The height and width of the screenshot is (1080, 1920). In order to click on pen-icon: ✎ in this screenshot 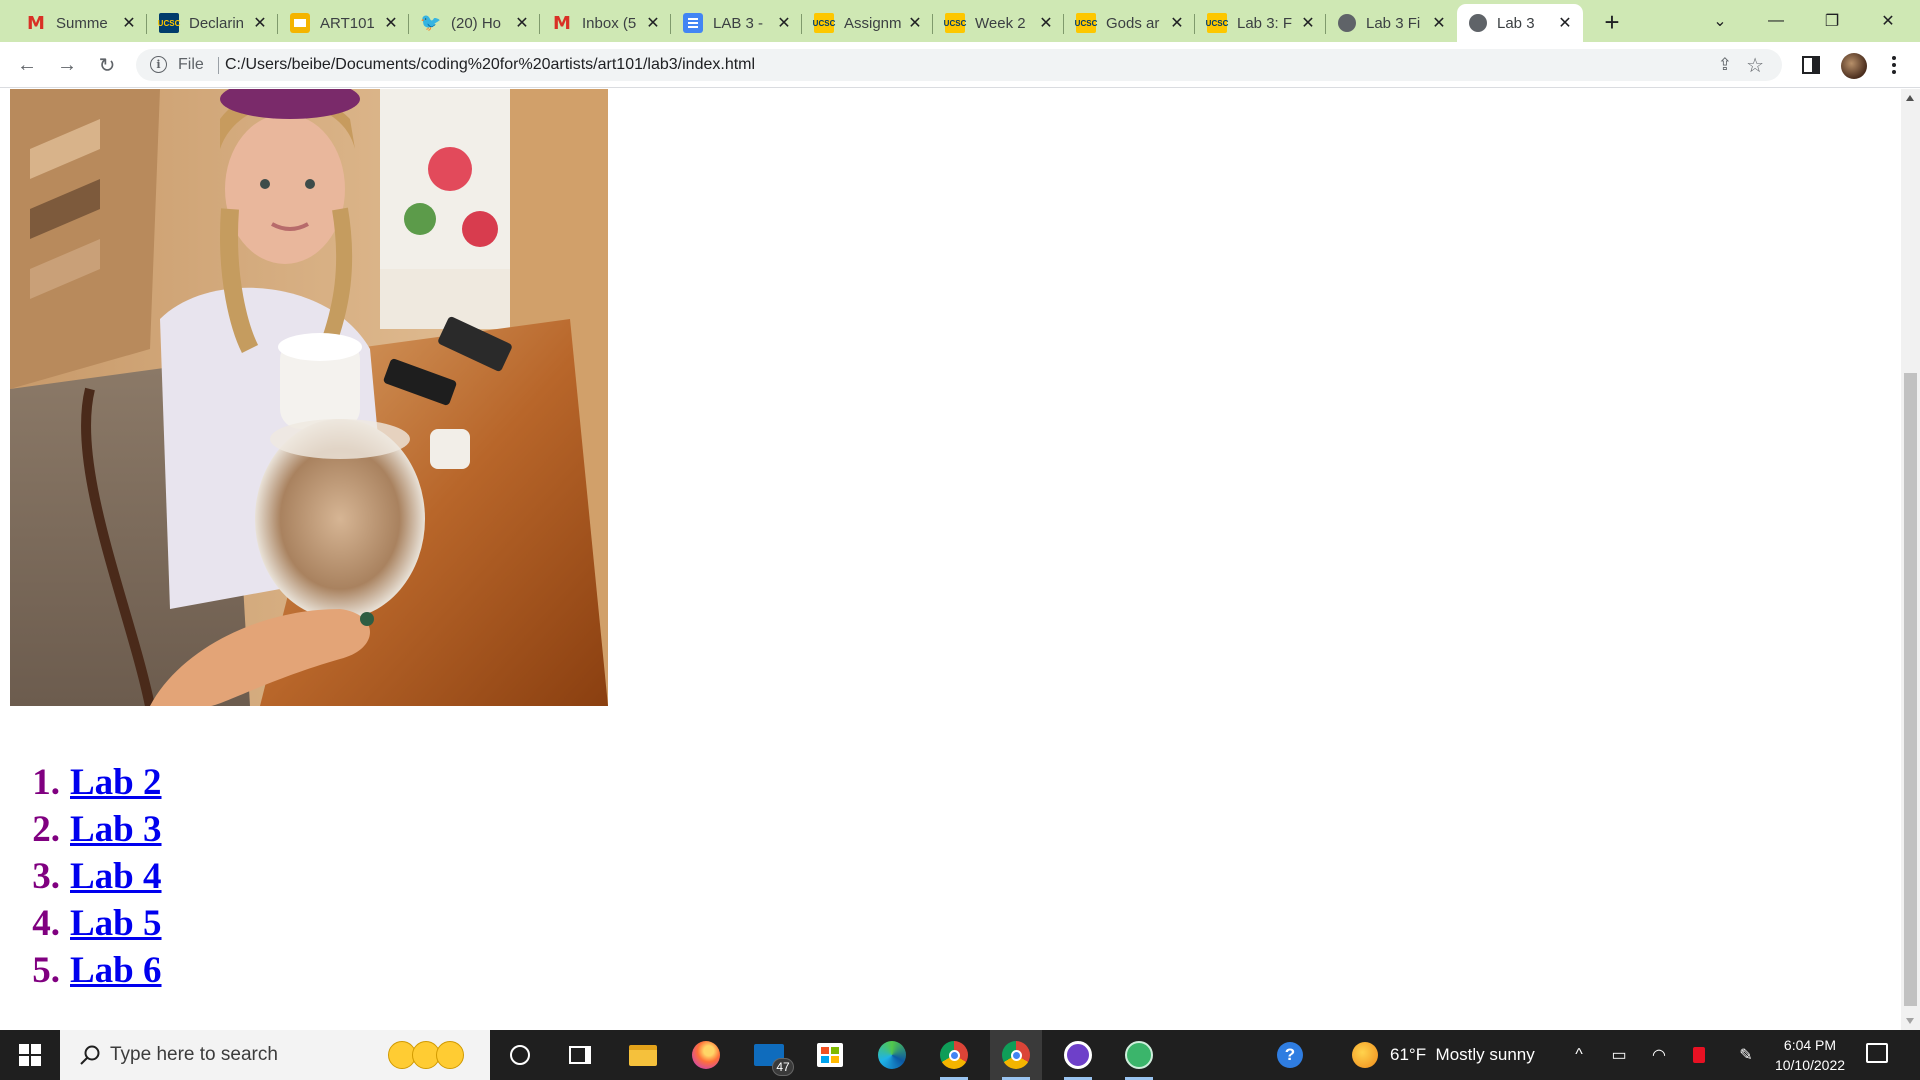, I will do `click(1746, 1055)`.